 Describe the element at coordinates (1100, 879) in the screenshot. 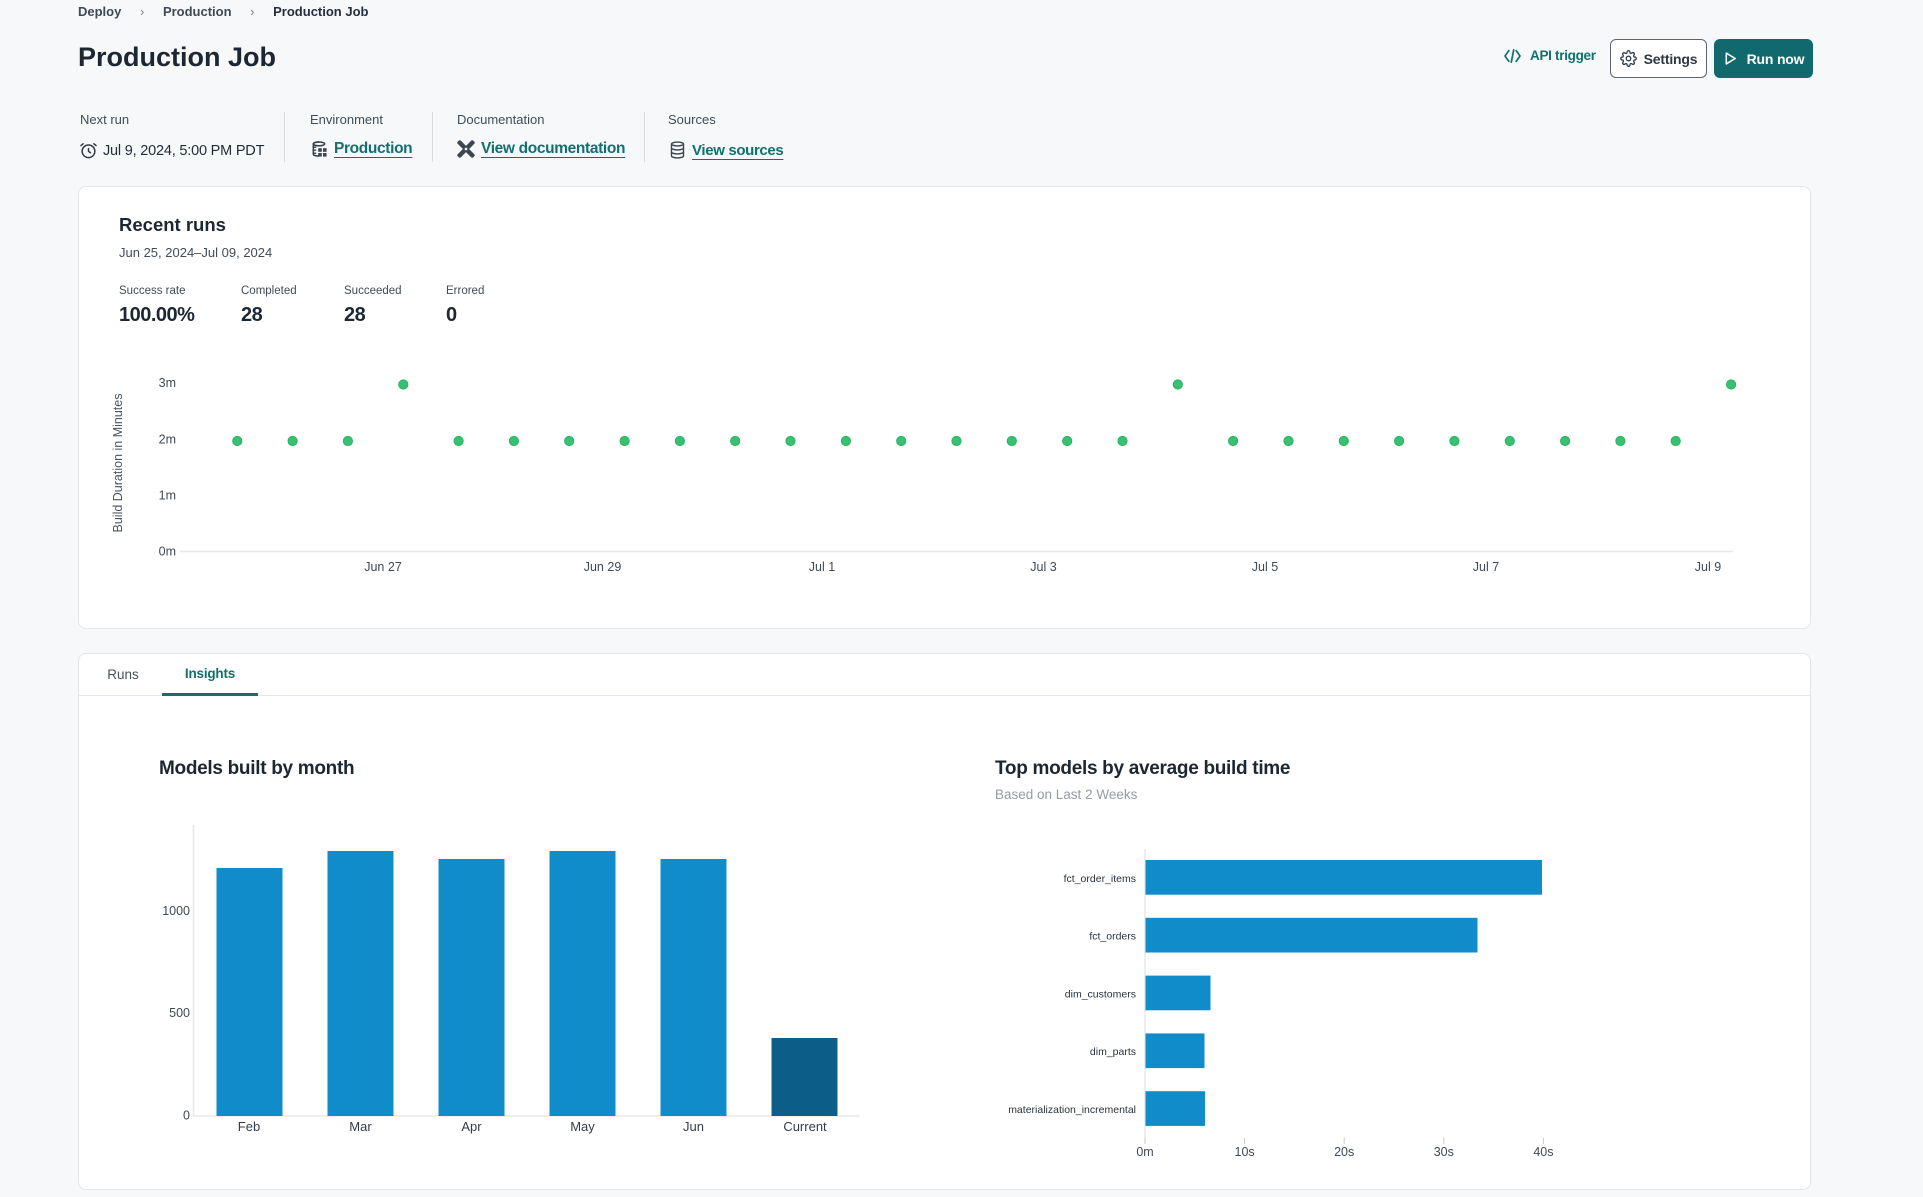

I see `svg-text: fct_order_items` at that location.